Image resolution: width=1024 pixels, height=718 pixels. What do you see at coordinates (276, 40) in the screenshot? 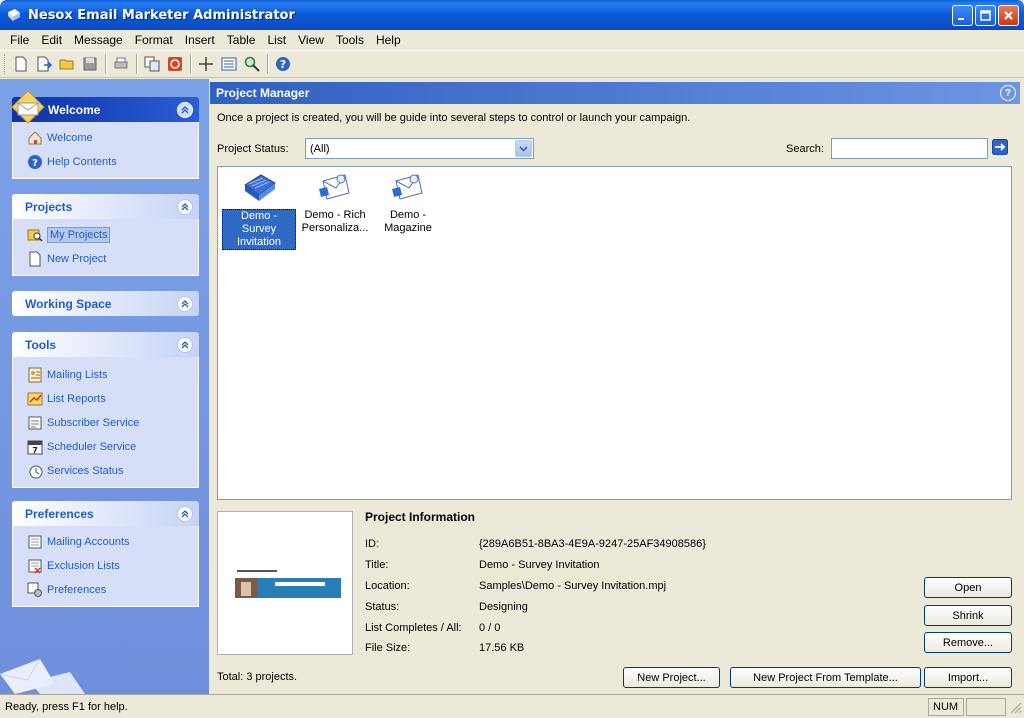
I see `menu-list: List` at bounding box center [276, 40].